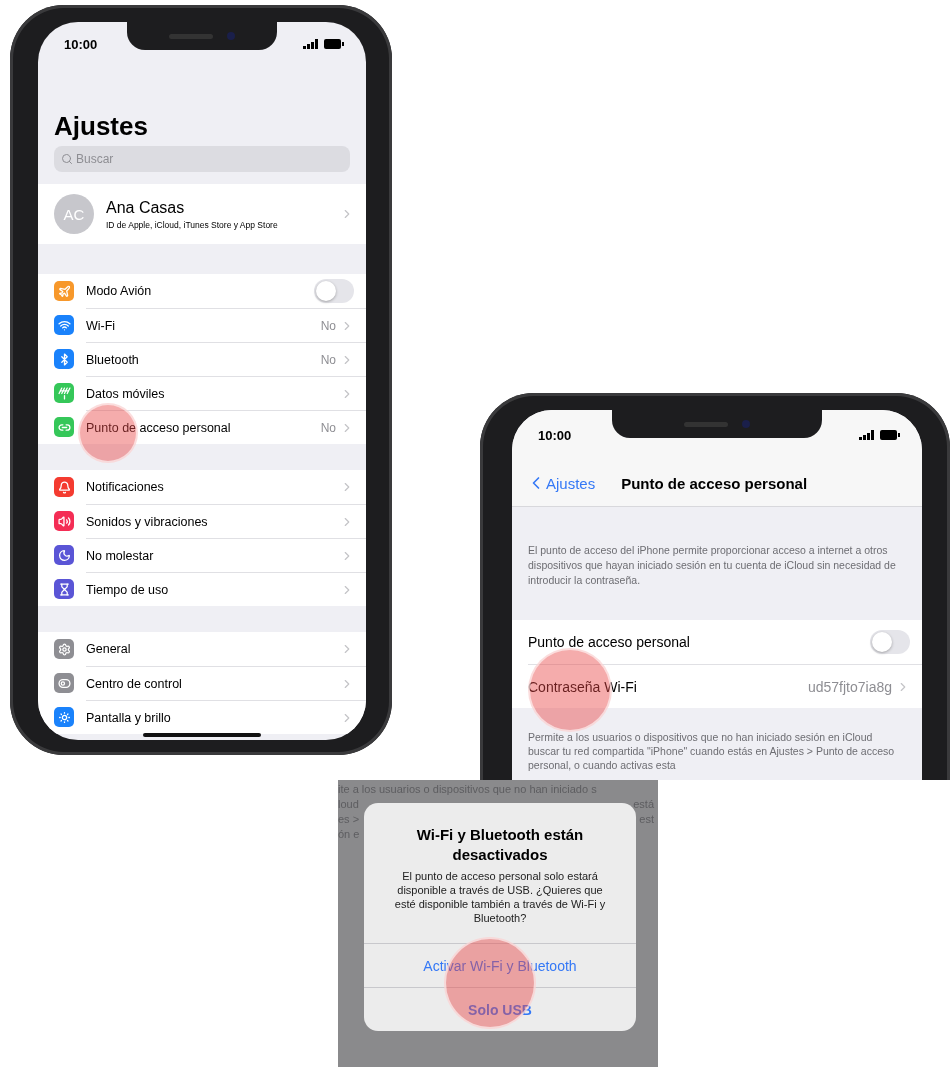 The image size is (950, 1067). Describe the element at coordinates (202, 159) in the screenshot. I see `search-field: Buscar` at that location.